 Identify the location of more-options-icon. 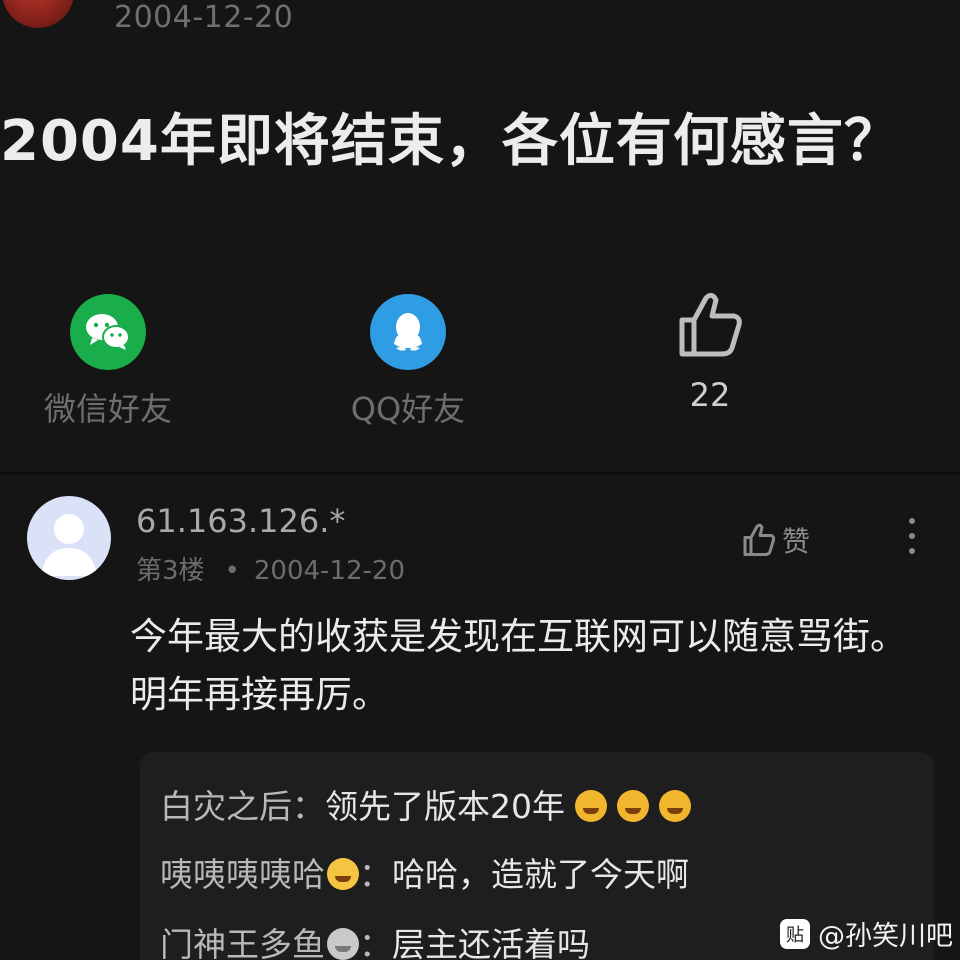
(912, 541).